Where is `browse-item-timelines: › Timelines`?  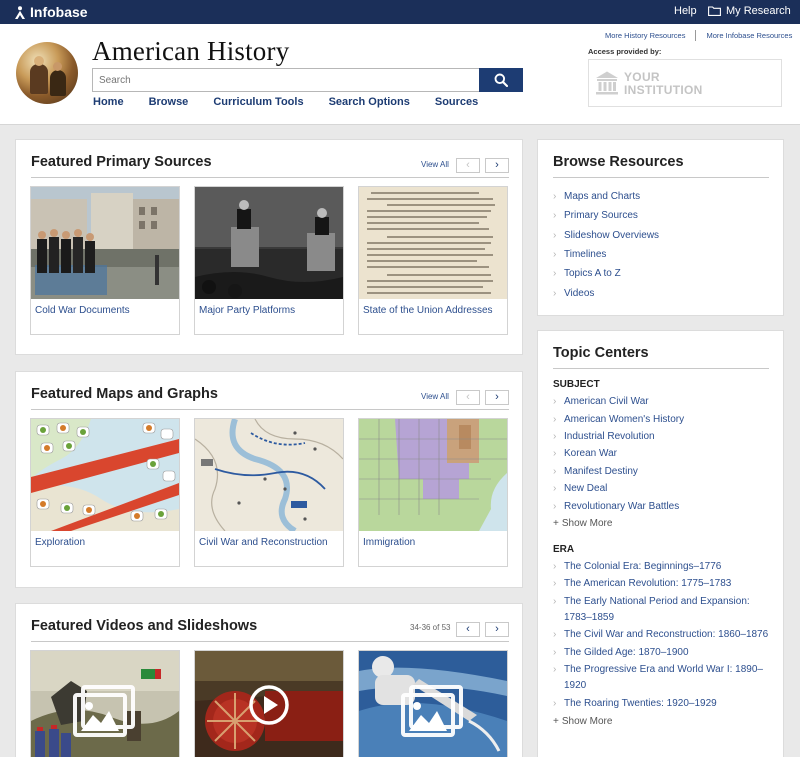 browse-item-timelines: › Timelines is located at coordinates (606, 254).